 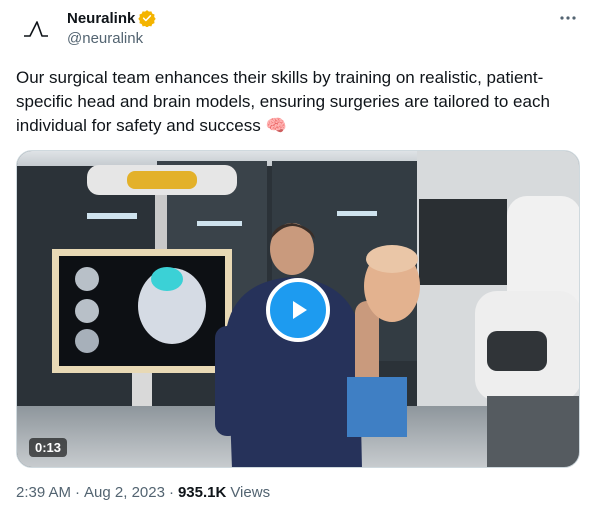 I want to click on handle: @neuralink, so click(x=111, y=38).